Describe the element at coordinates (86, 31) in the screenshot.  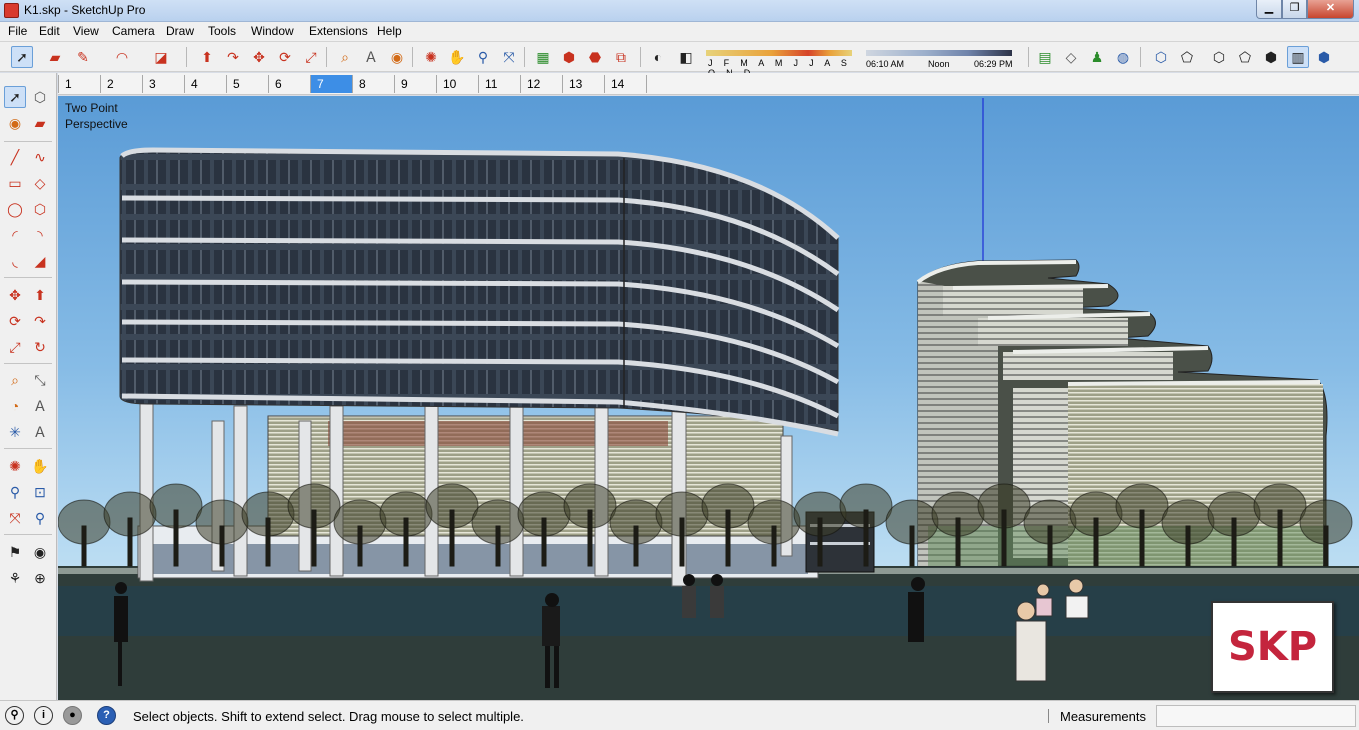
I see `menu-view: View` at that location.